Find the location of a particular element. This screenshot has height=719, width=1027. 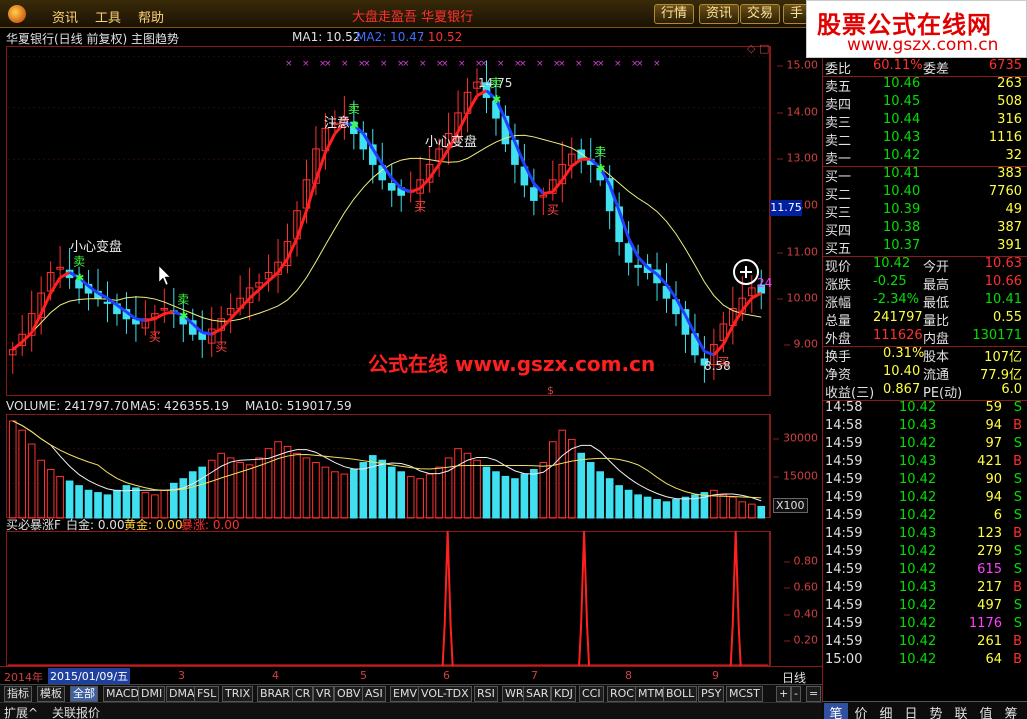

ask-row: 卖二 10.43 1116 is located at coordinates (925, 139).